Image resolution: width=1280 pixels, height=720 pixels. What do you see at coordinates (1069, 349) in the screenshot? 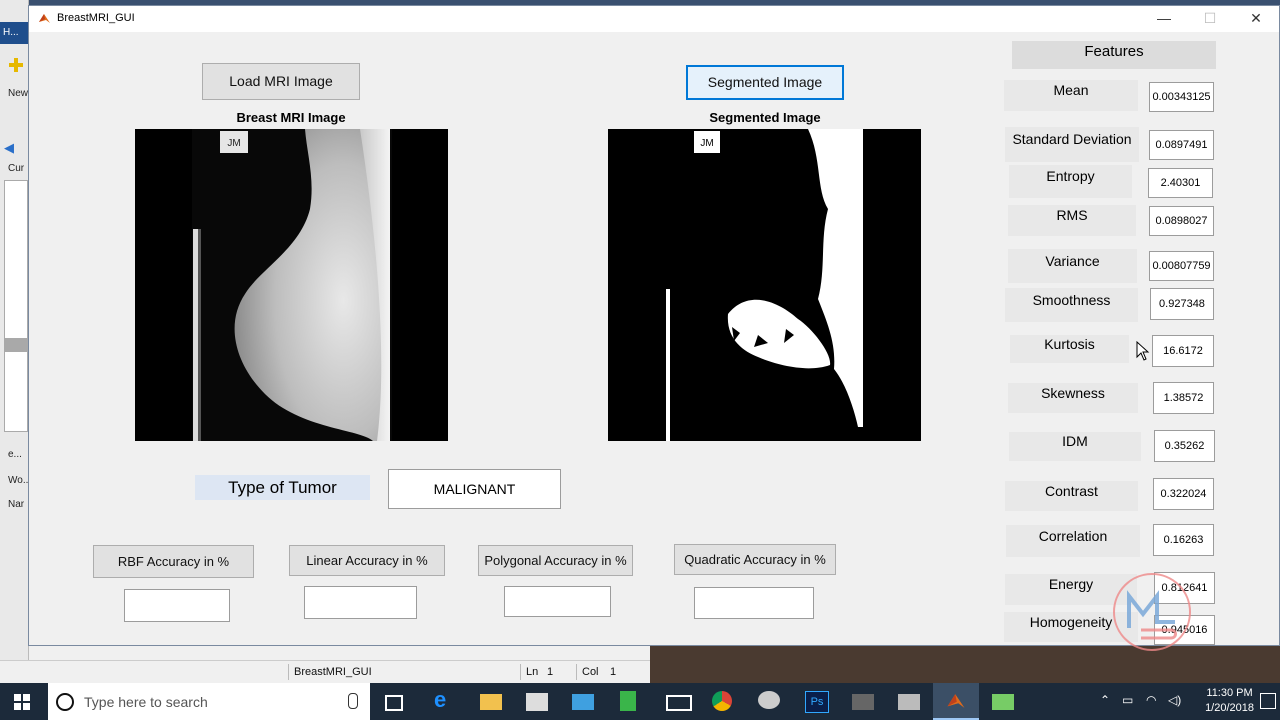
I see `kurtosis-label: Kurtosis` at bounding box center [1069, 349].